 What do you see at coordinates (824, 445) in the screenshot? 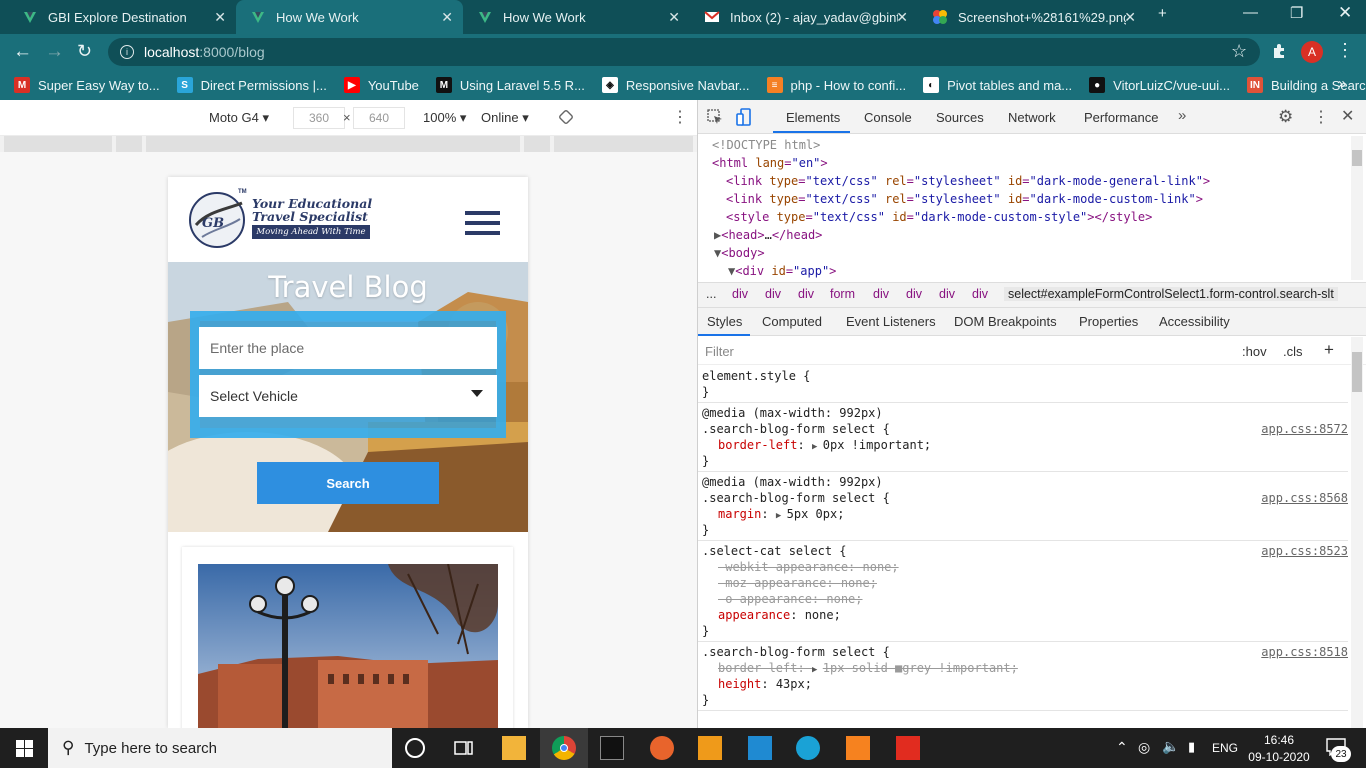
I see `css-declaration: border-left: ▶ 0px !important;` at bounding box center [824, 445].